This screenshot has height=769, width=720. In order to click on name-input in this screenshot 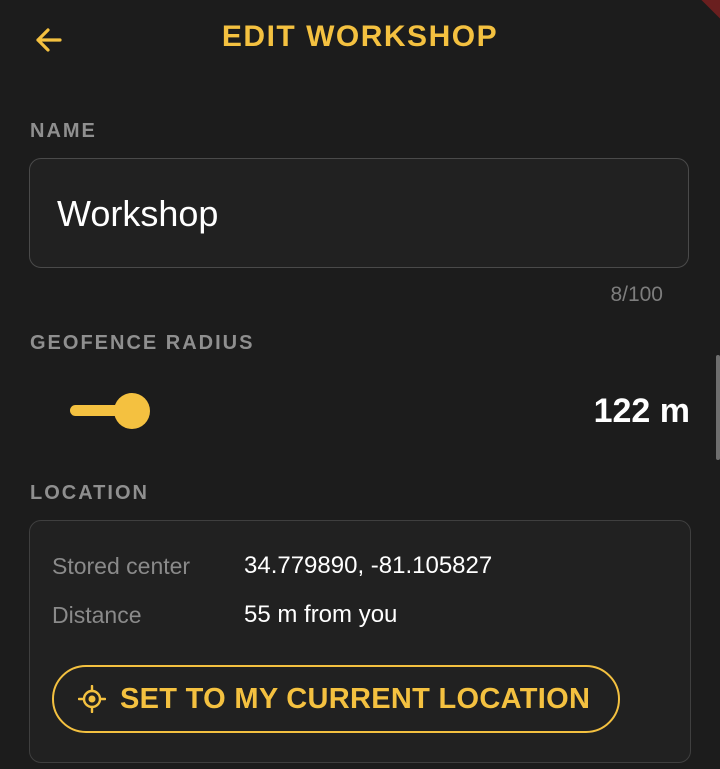, I will do `click(357, 214)`.